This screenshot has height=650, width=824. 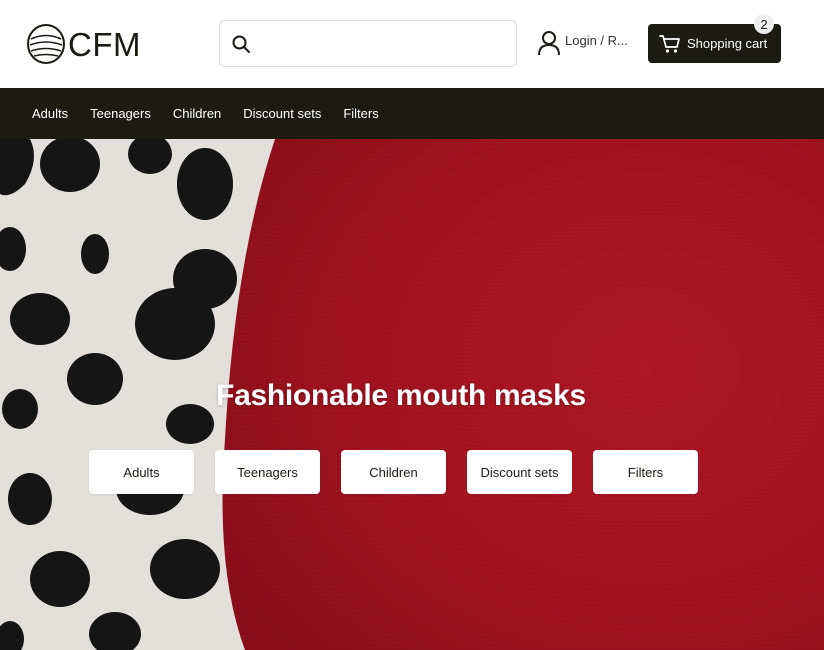 I want to click on hero-button-discount-sets: Discount sets, so click(x=519, y=472).